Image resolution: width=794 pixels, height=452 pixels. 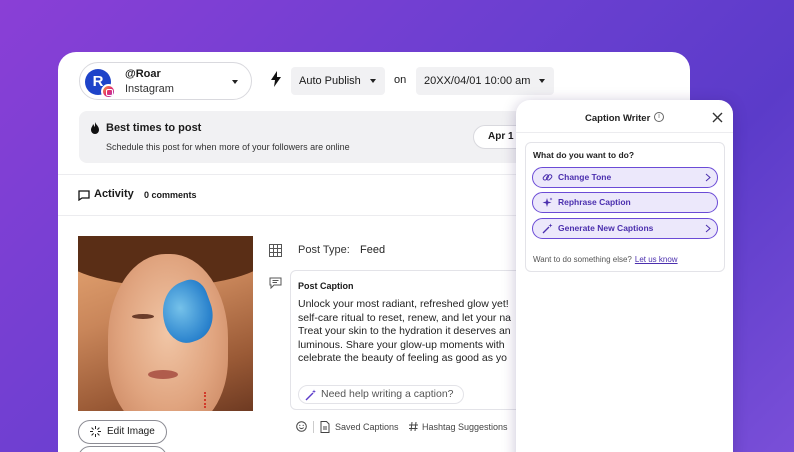 What do you see at coordinates (465, 427) in the screenshot?
I see `hashtag-suggestions-button: Hashtag Suggestions` at bounding box center [465, 427].